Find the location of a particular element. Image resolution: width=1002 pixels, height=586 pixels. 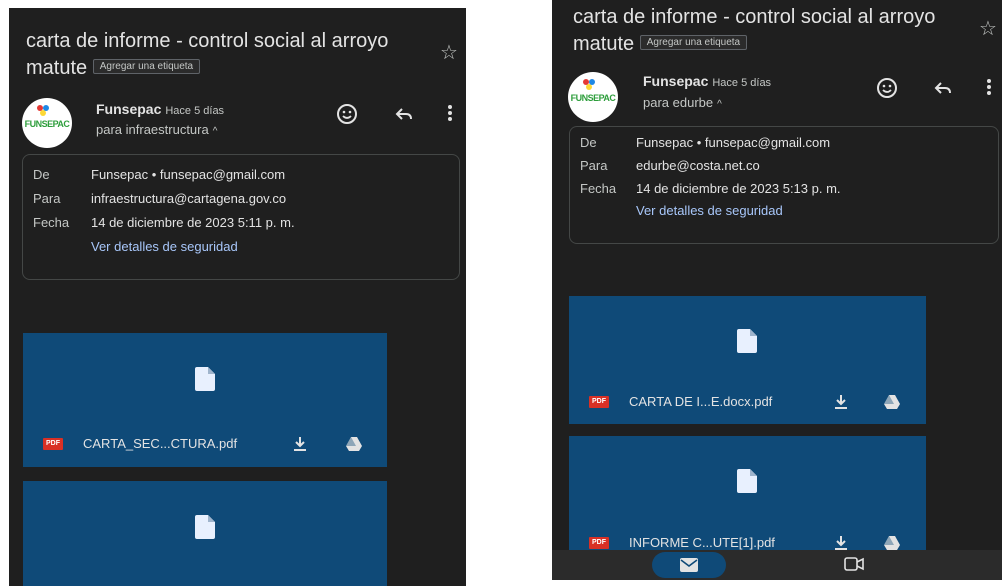

date-value: 14 de diciembre de 2023 5:13 p. m. is located at coordinates (738, 188).